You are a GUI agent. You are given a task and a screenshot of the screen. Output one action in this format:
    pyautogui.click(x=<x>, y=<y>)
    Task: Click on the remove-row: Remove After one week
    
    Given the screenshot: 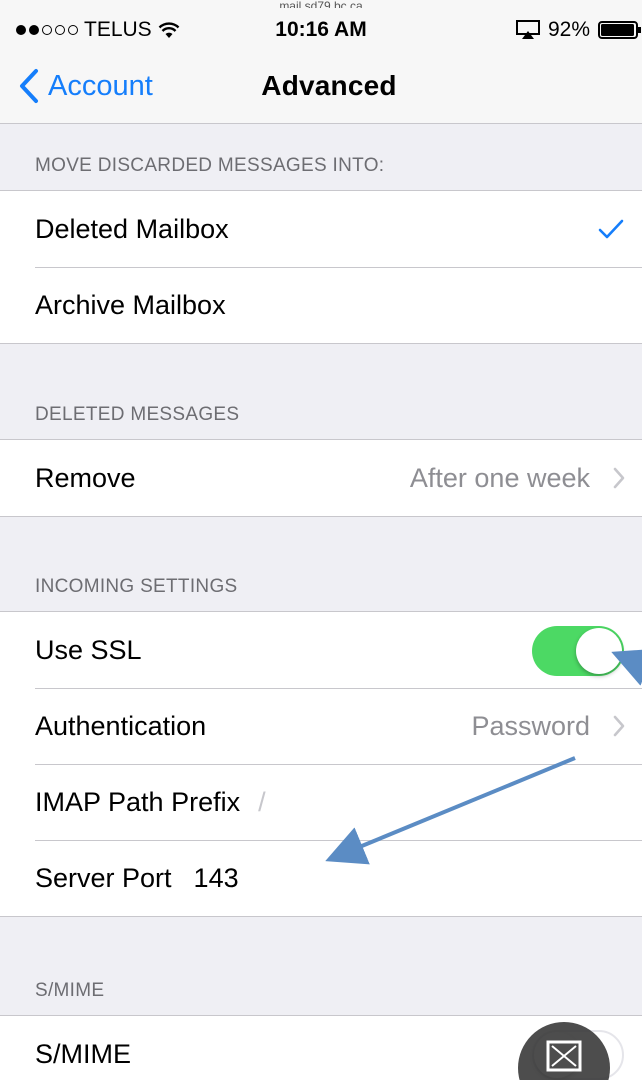 What is the action you would take?
    pyautogui.click(x=321, y=478)
    